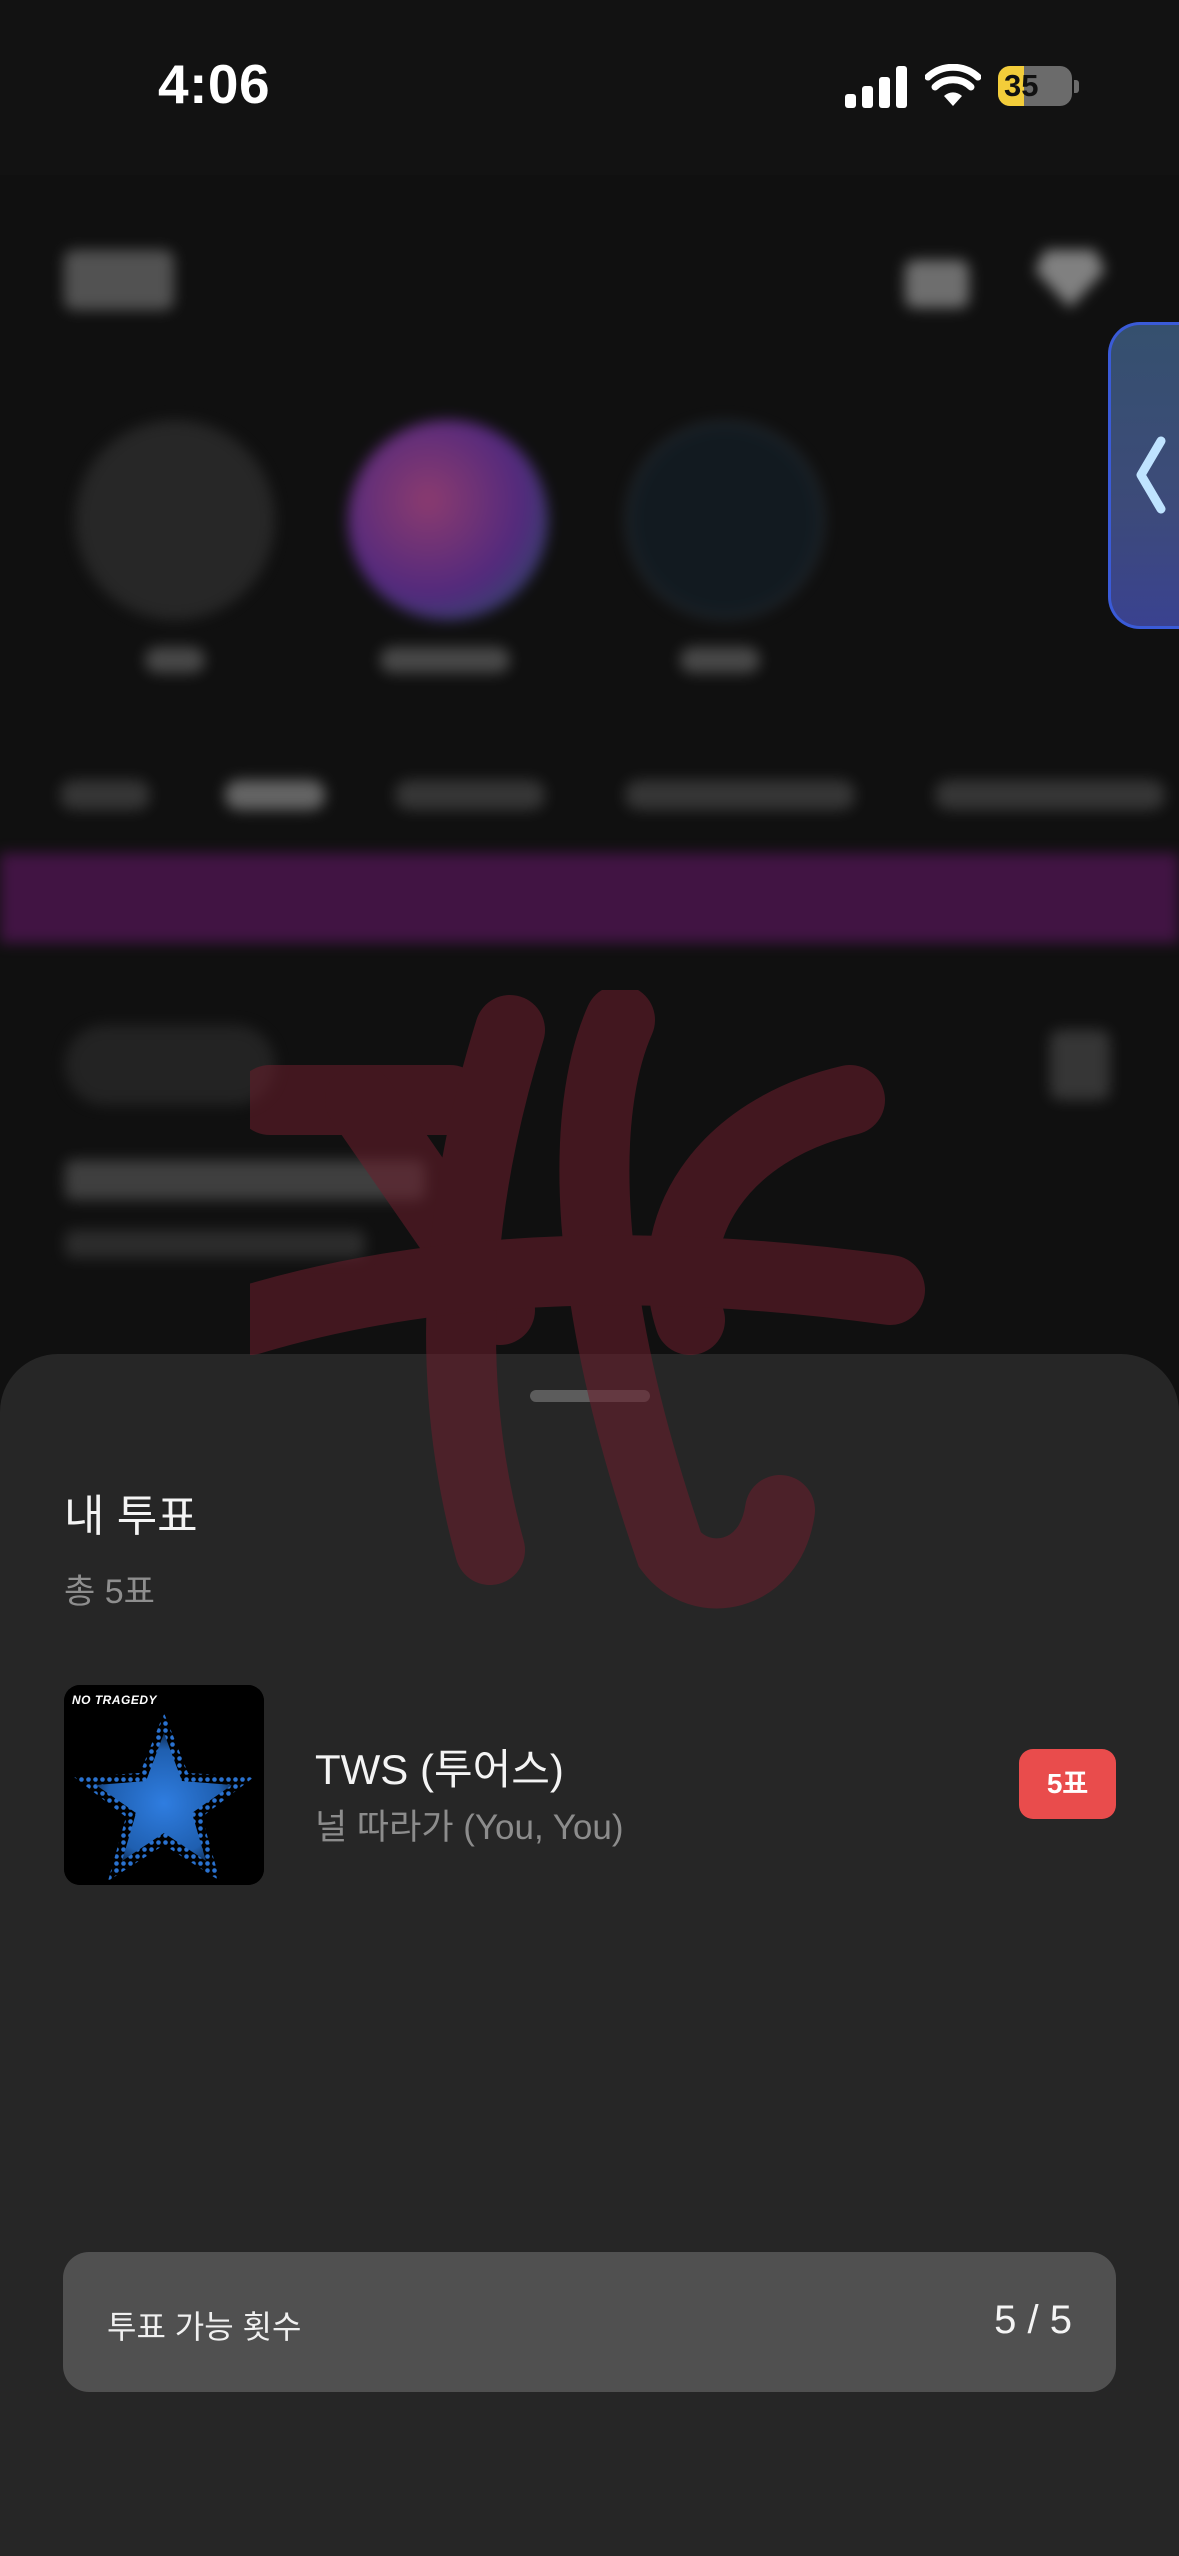 Image resolution: width=1179 pixels, height=2556 pixels. What do you see at coordinates (615, 800) in the screenshot?
I see `background-tabs` at bounding box center [615, 800].